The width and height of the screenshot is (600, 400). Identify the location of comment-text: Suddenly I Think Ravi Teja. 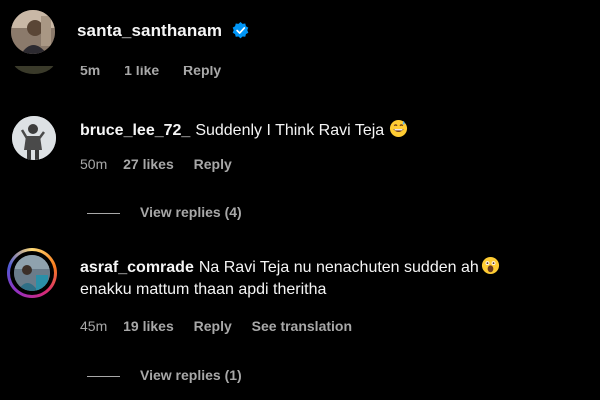
(290, 130).